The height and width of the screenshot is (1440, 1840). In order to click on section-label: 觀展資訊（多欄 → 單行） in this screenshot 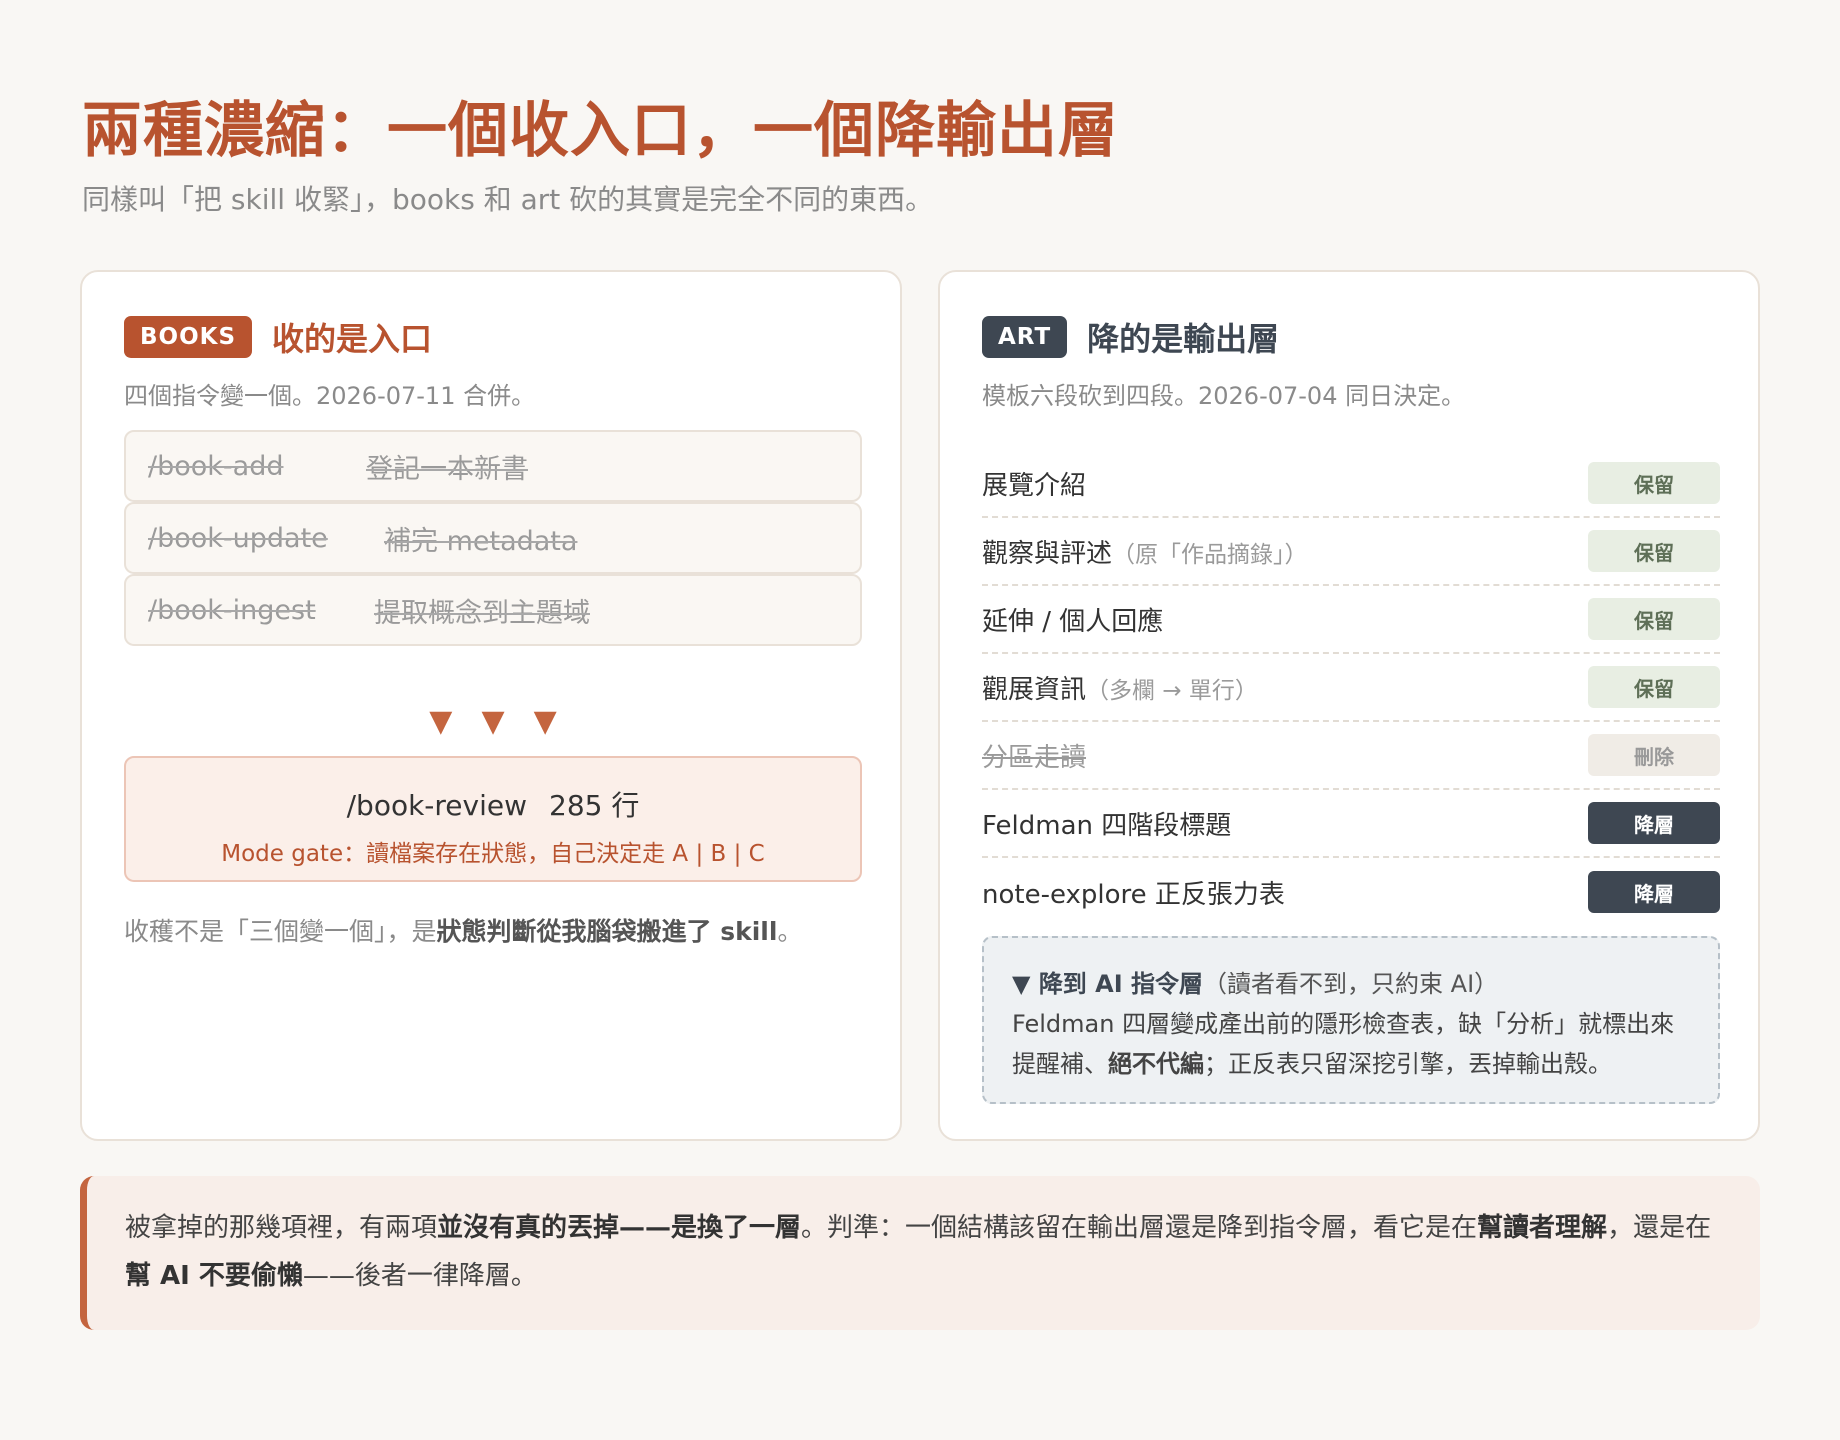, I will do `click(1120, 687)`.